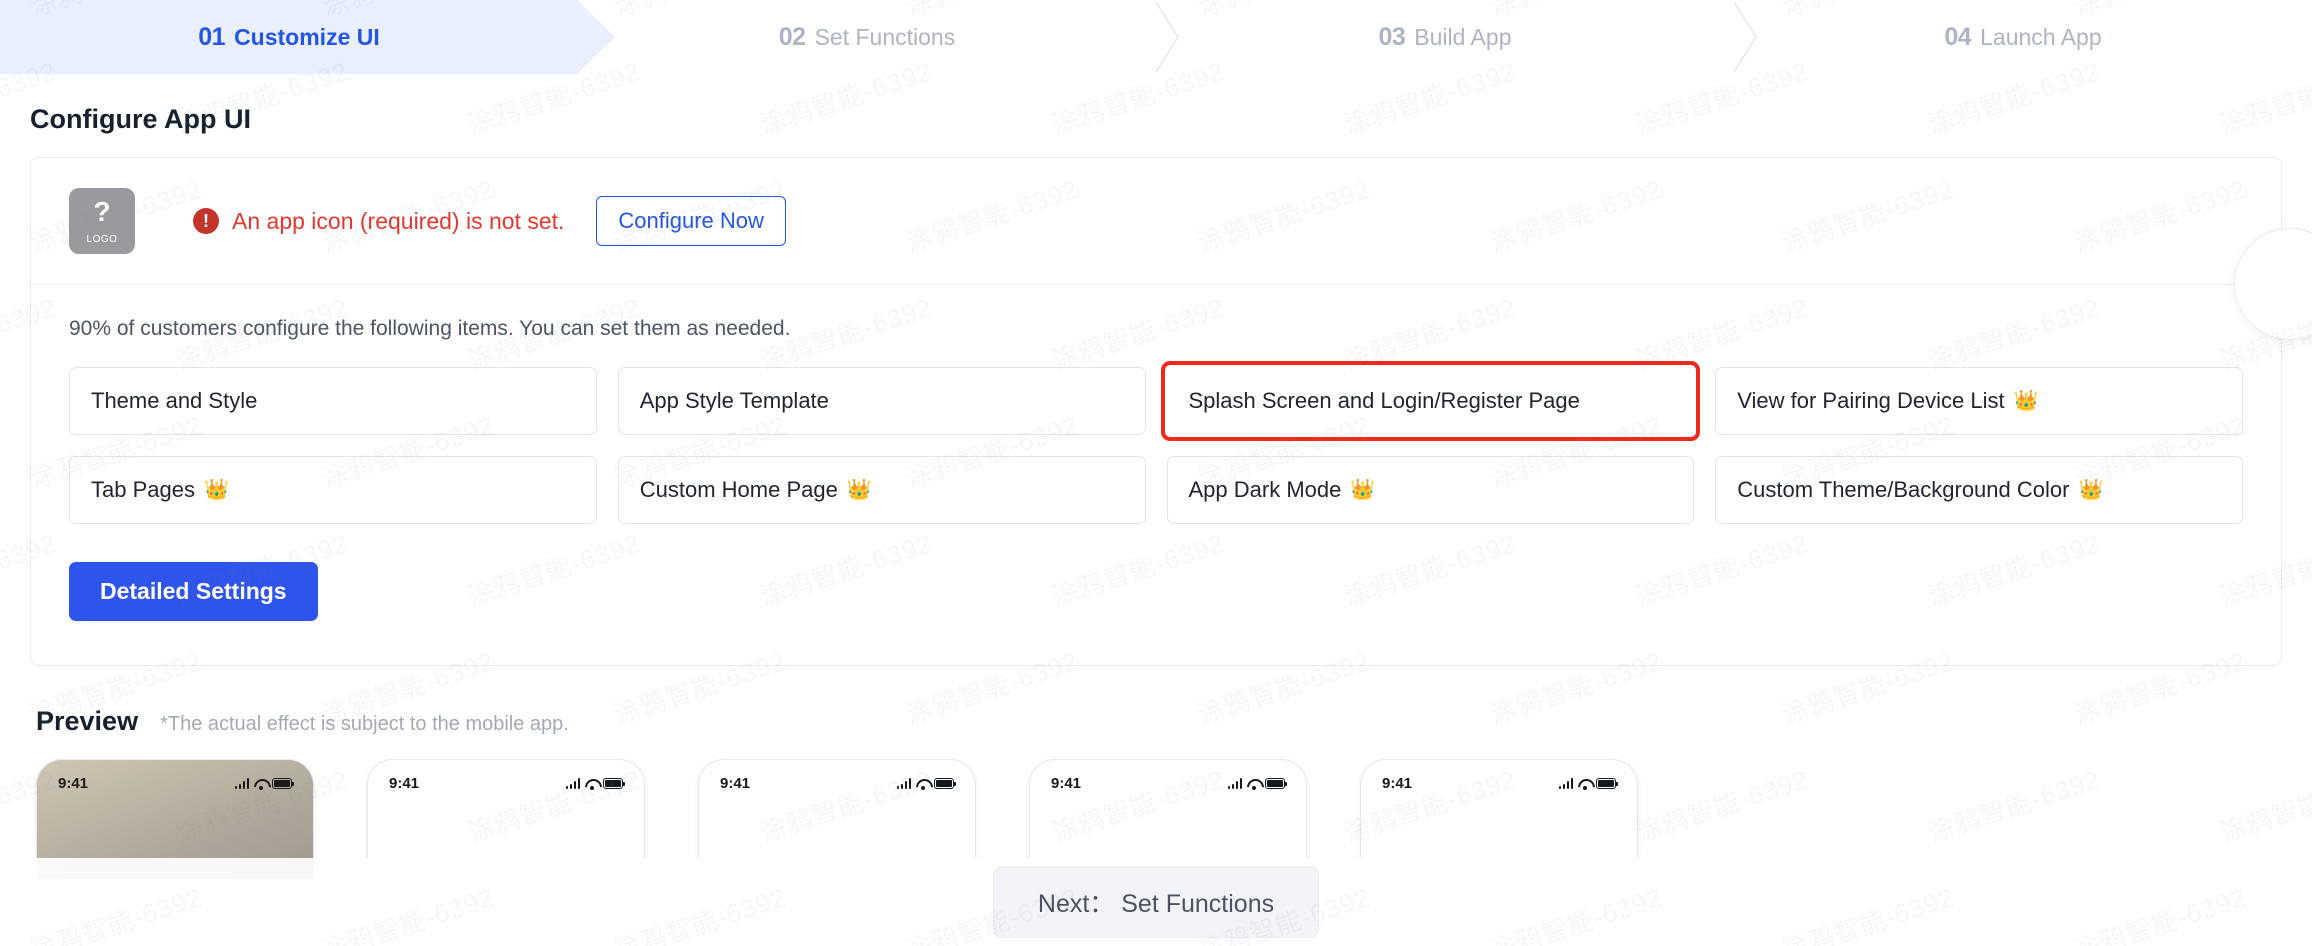  I want to click on step-label: Build App, so click(1463, 36).